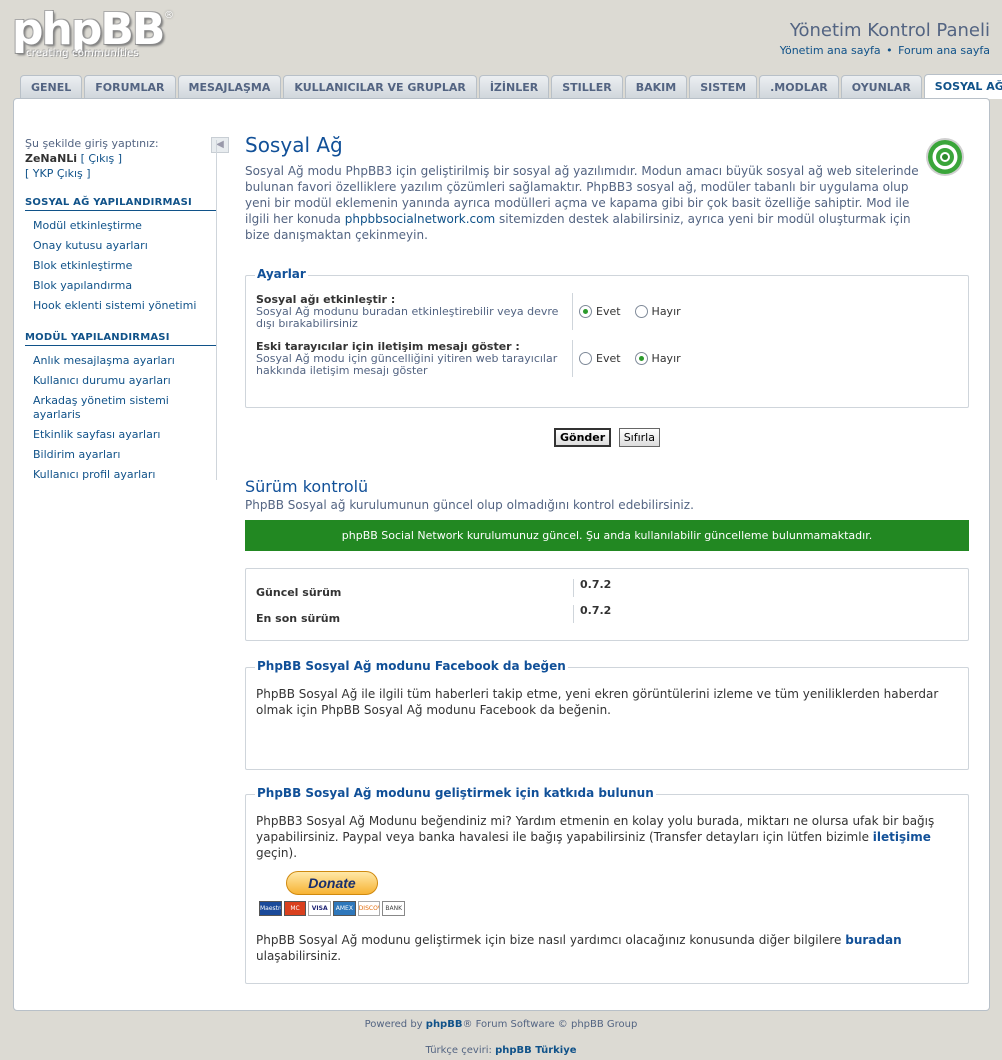 The width and height of the screenshot is (1002, 1060). What do you see at coordinates (830, 50) in the screenshot?
I see `acp-index-link: Yönetim ana sayfa` at bounding box center [830, 50].